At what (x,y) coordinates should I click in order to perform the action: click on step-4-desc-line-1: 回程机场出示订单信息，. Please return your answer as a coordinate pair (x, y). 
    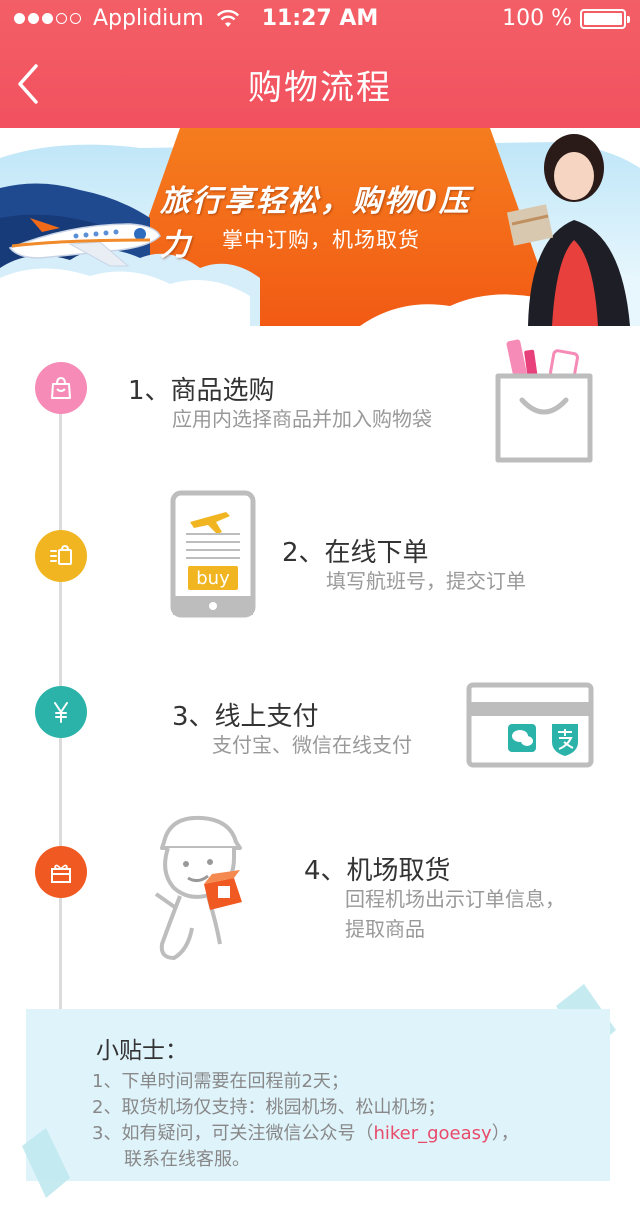
    Looking at the image, I should click on (455, 899).